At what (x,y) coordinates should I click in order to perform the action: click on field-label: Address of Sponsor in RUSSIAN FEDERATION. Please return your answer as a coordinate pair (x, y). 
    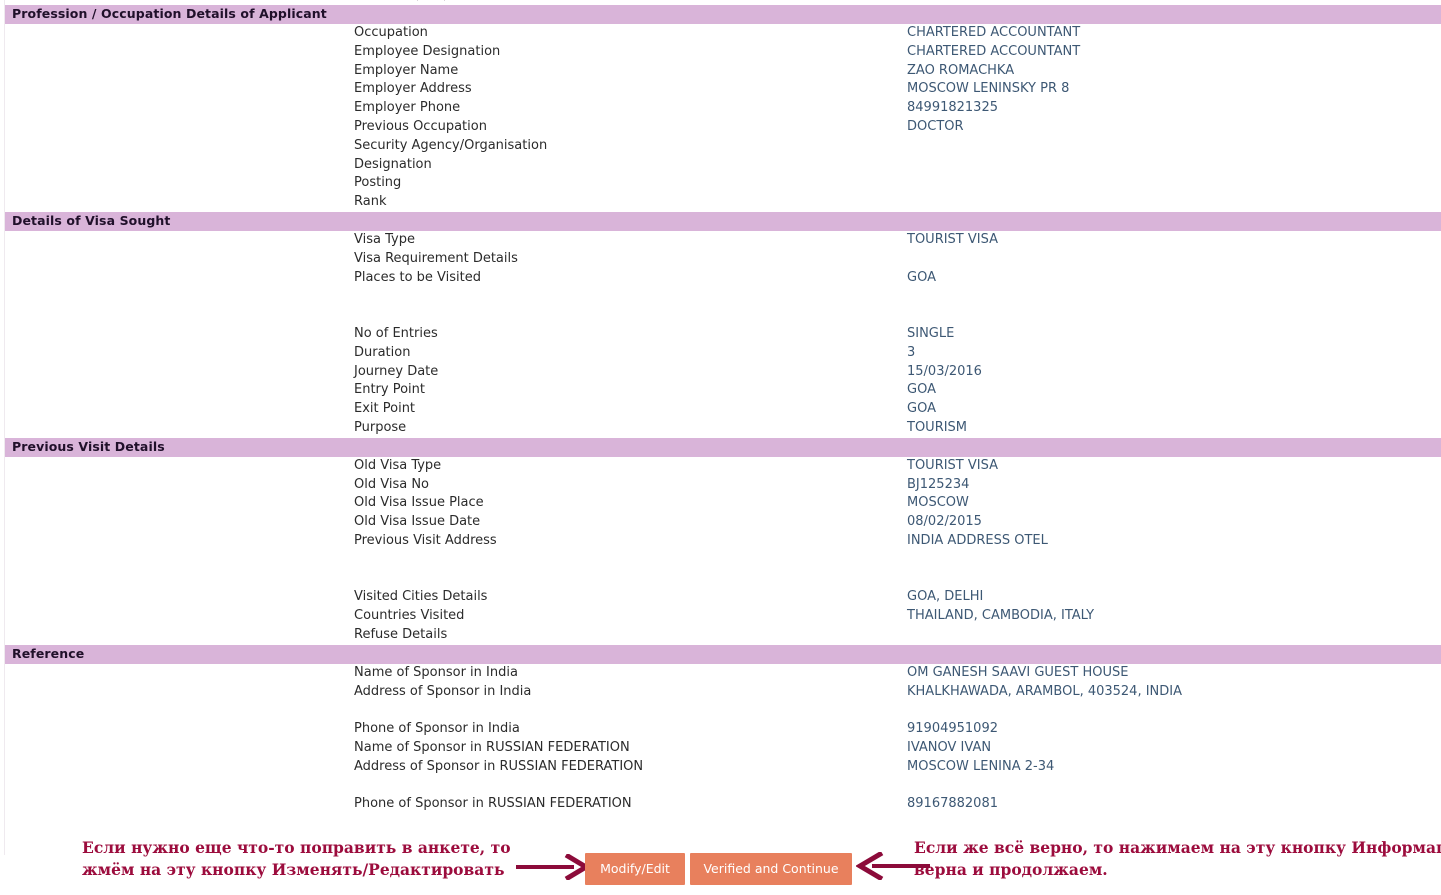
    Looking at the image, I should click on (499, 766).